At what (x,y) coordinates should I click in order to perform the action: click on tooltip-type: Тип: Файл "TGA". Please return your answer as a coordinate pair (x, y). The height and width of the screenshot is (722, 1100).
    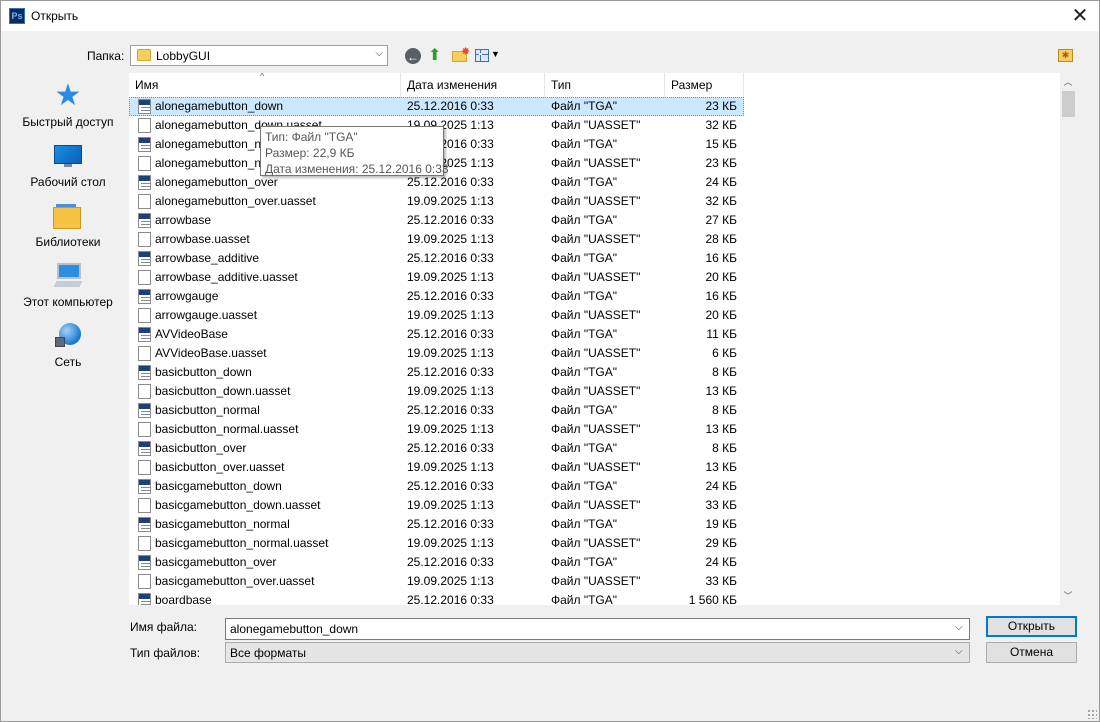
    Looking at the image, I should click on (311, 137).